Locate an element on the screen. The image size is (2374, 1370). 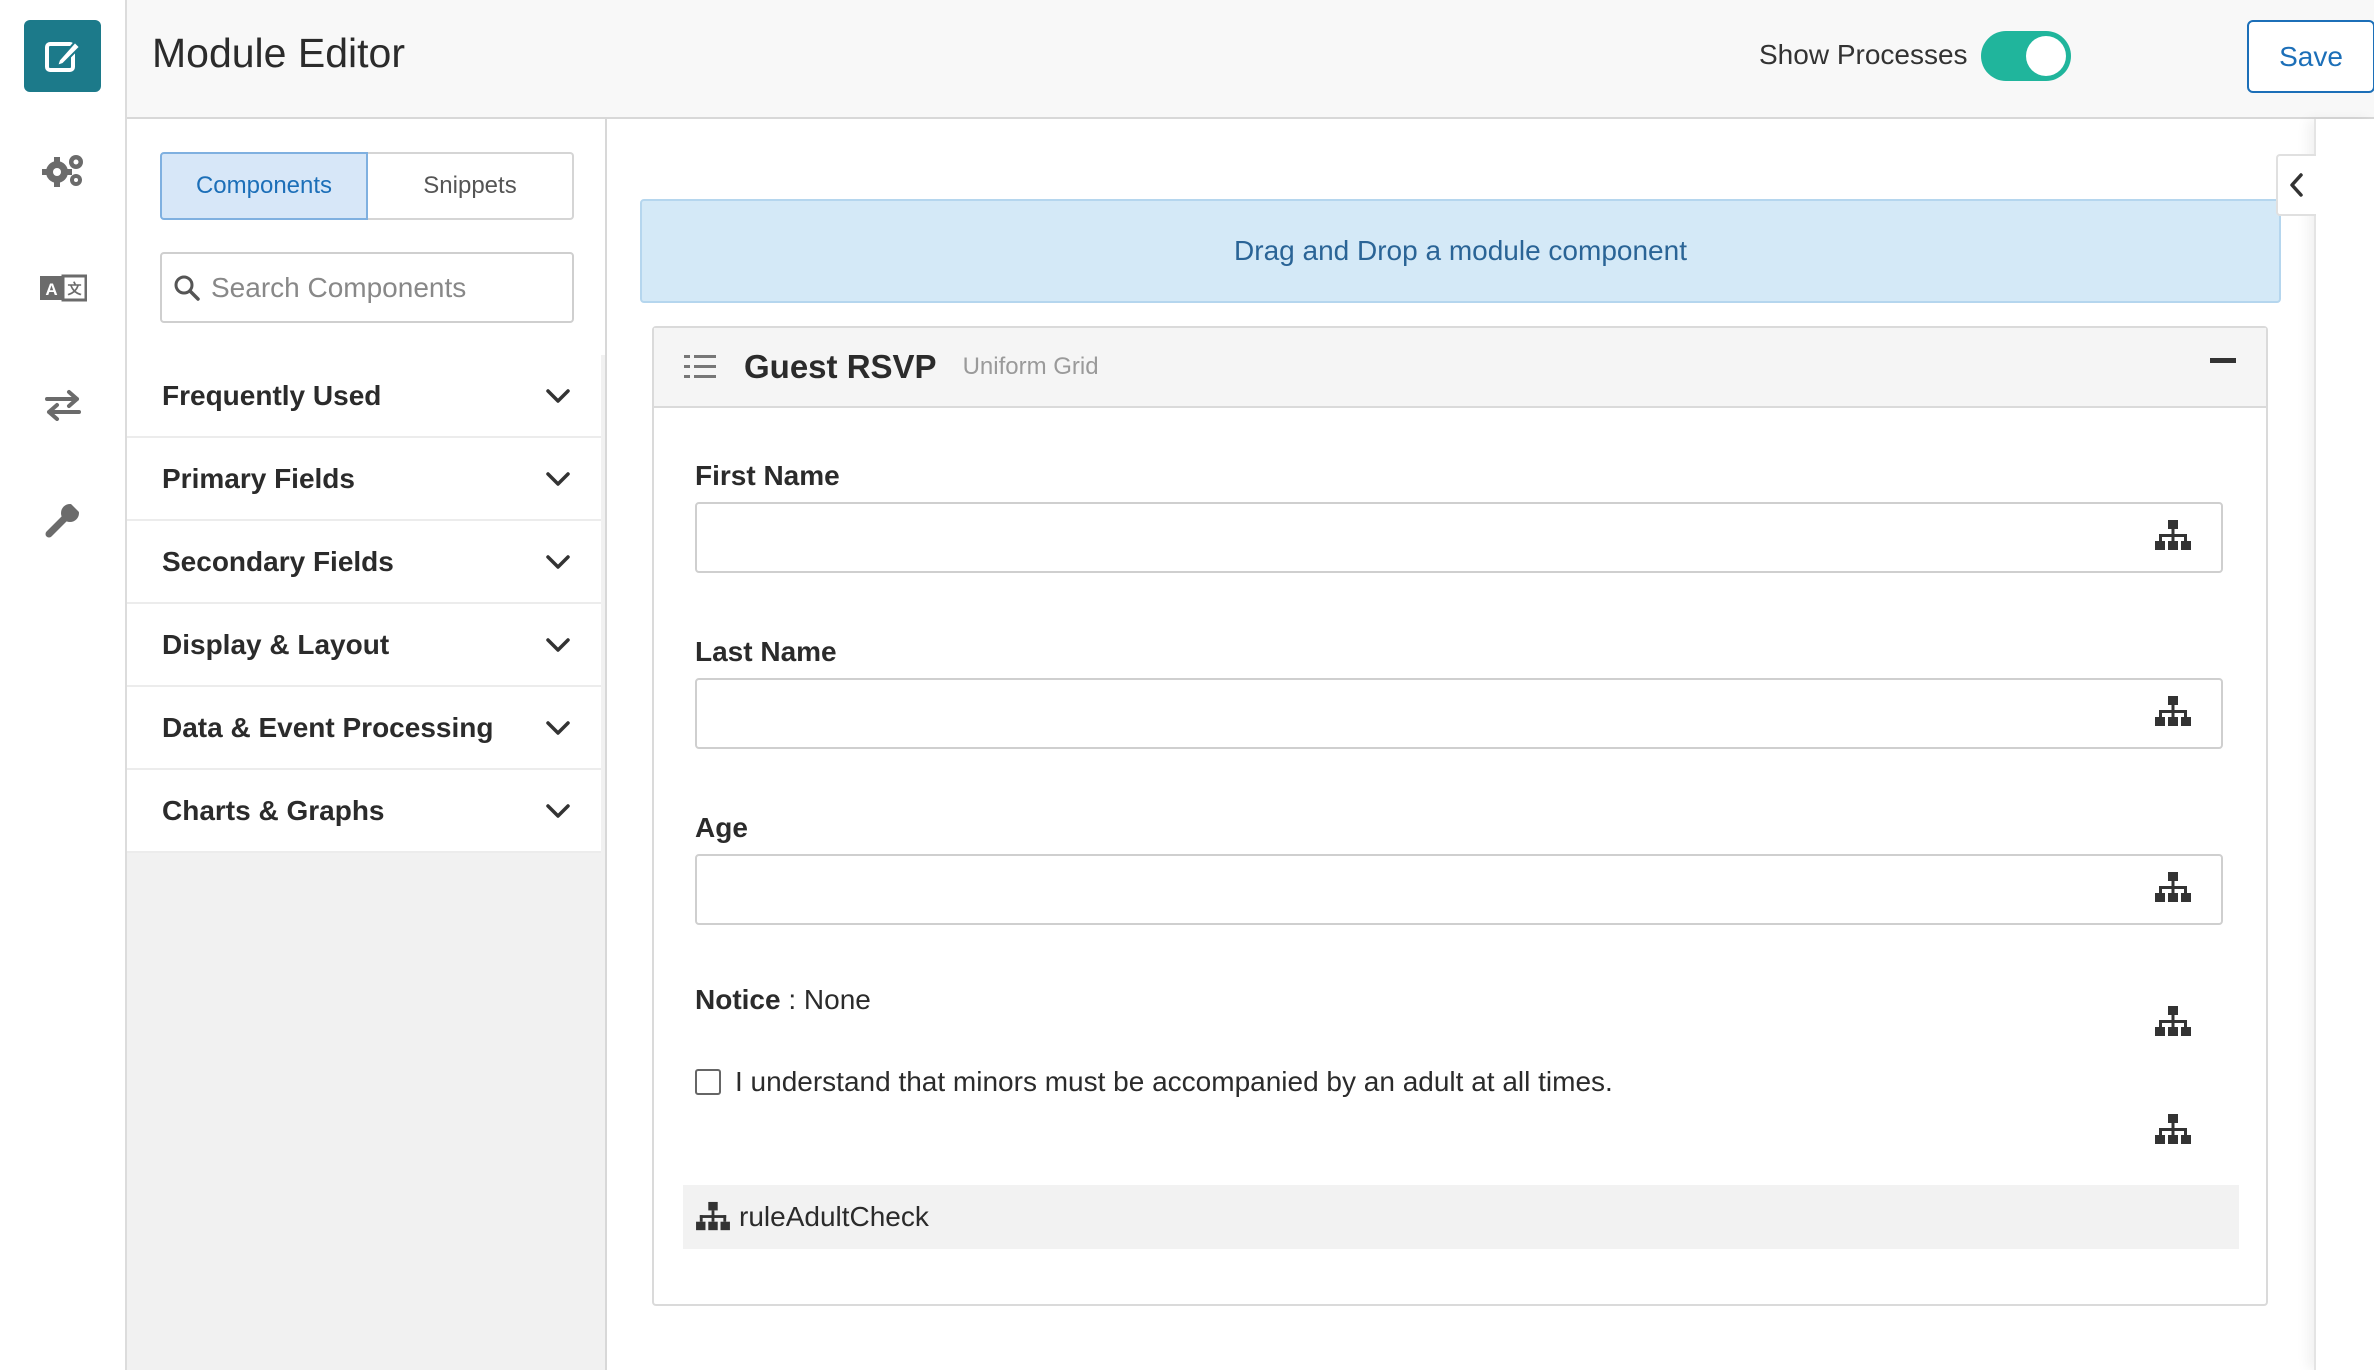
save-button: Save is located at coordinates (2310, 56).